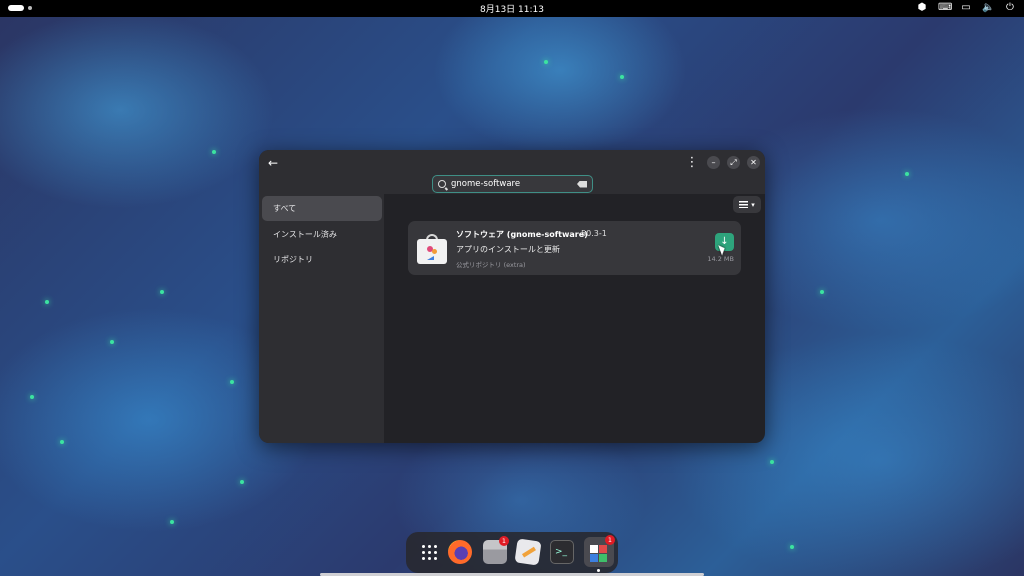 The image size is (1024, 576). Describe the element at coordinates (594, 233) in the screenshot. I see `app-version: 50.3-1` at that location.